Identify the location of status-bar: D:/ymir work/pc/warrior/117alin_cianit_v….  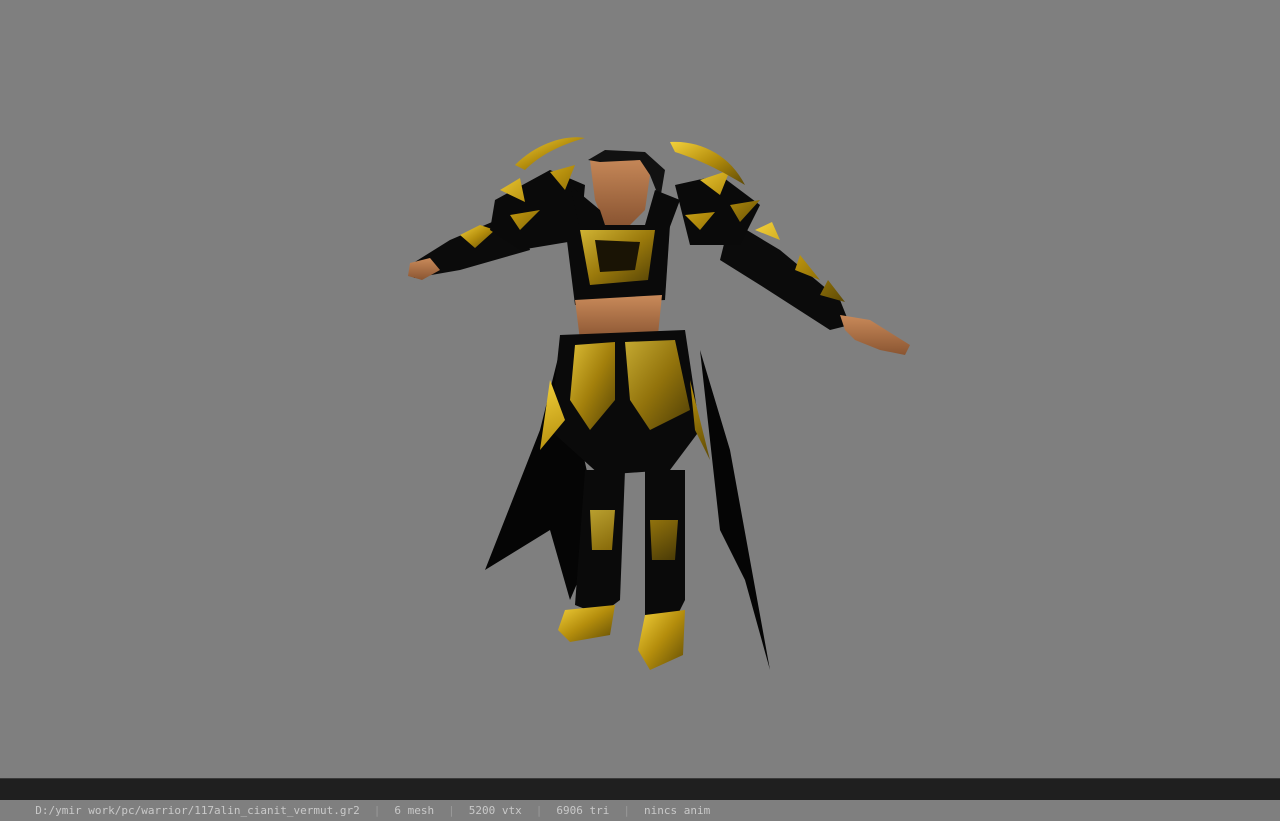
(640, 797).